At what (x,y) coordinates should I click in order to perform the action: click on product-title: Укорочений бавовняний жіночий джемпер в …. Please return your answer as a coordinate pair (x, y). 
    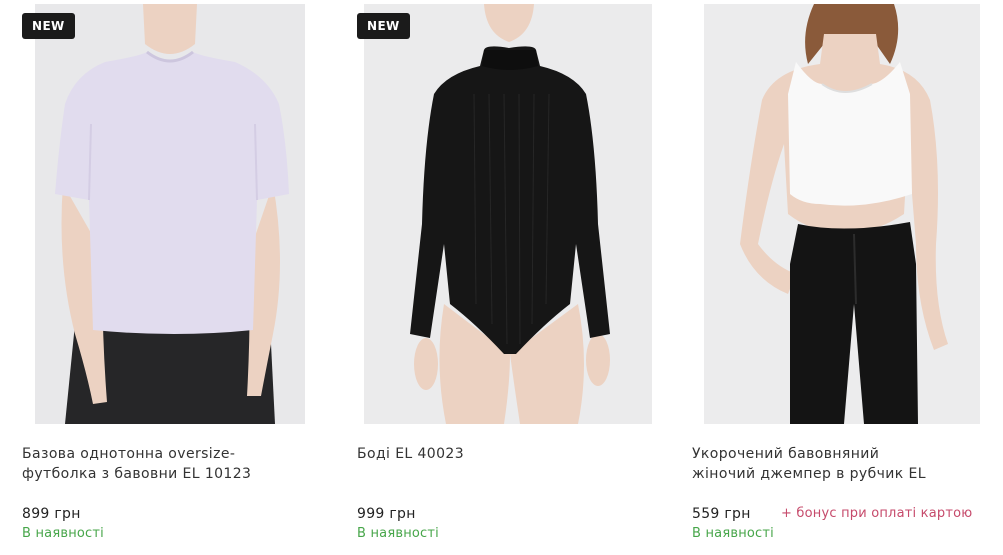
    Looking at the image, I should click on (842, 464).